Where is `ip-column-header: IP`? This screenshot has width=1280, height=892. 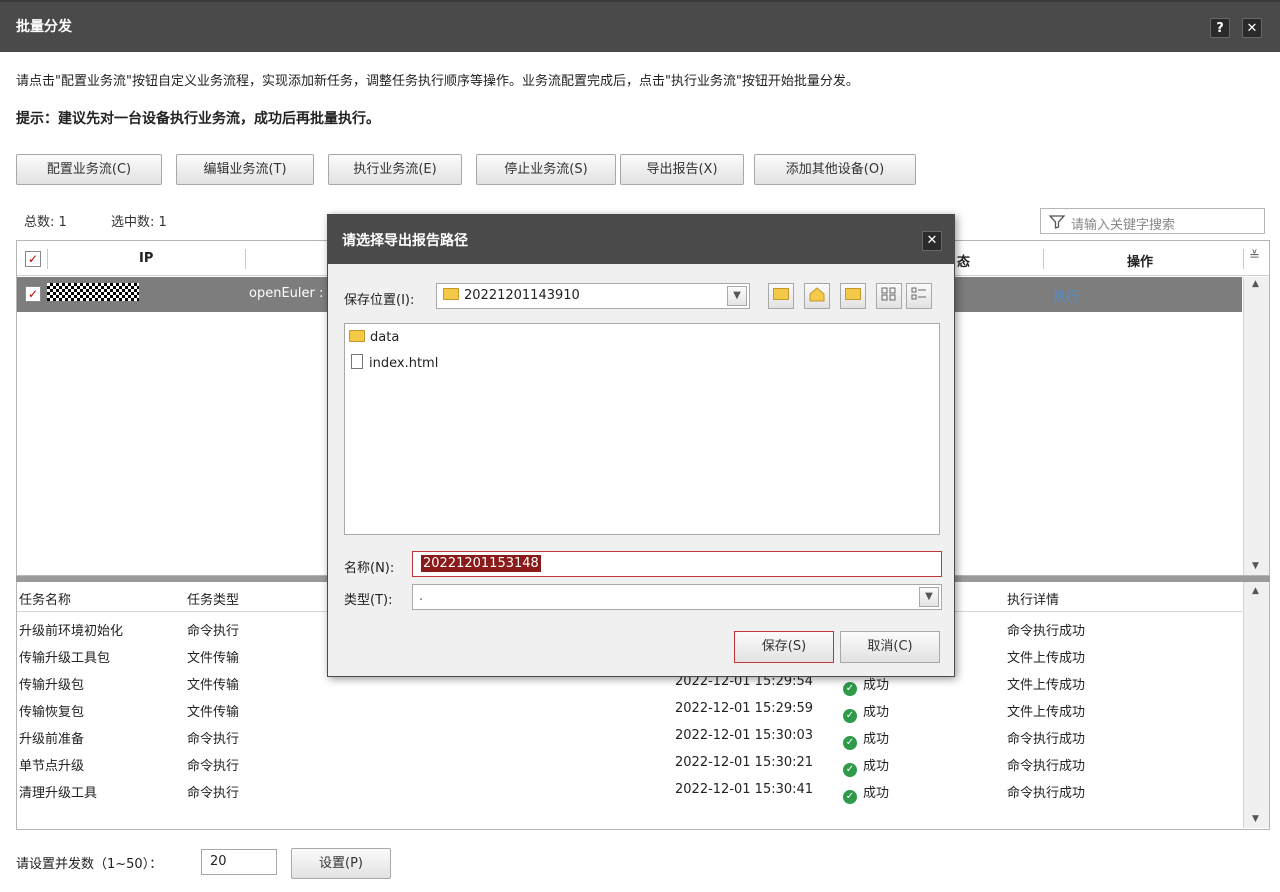
ip-column-header: IP is located at coordinates (146, 258).